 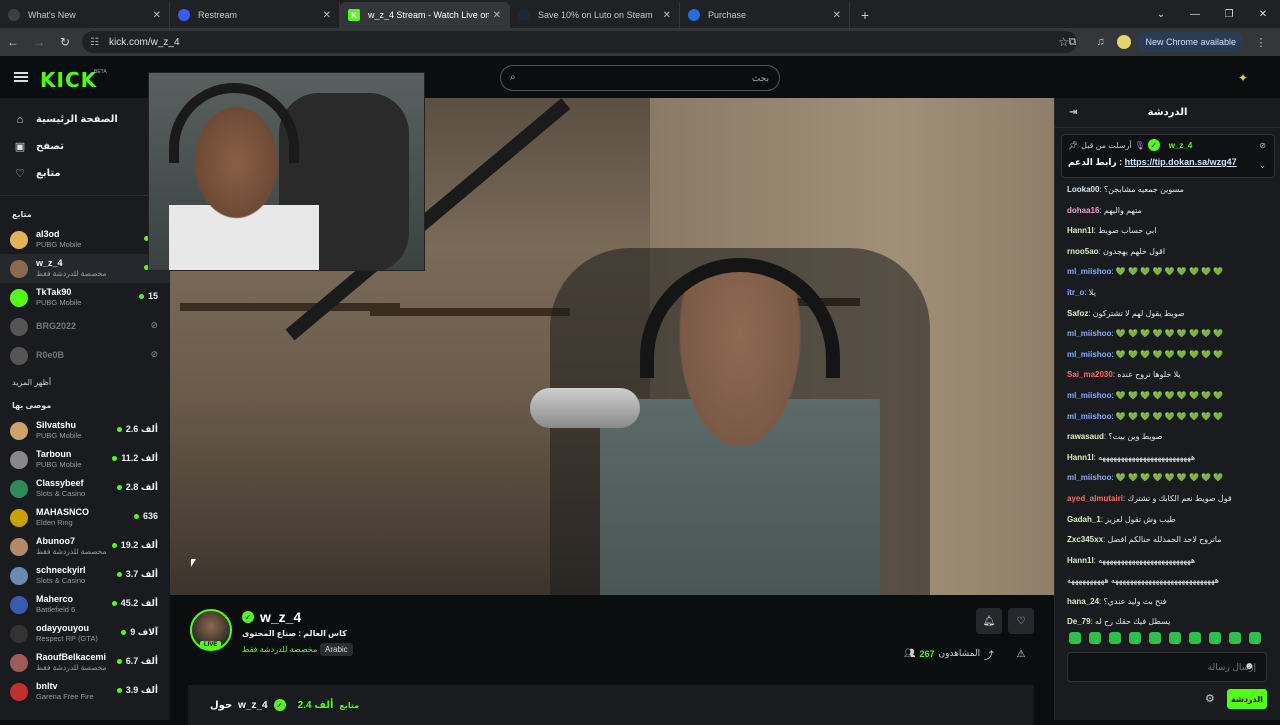 I want to click on sidebar-channel: Maherco Battlefield 6 45.2 ألف, so click(x=85, y=604).